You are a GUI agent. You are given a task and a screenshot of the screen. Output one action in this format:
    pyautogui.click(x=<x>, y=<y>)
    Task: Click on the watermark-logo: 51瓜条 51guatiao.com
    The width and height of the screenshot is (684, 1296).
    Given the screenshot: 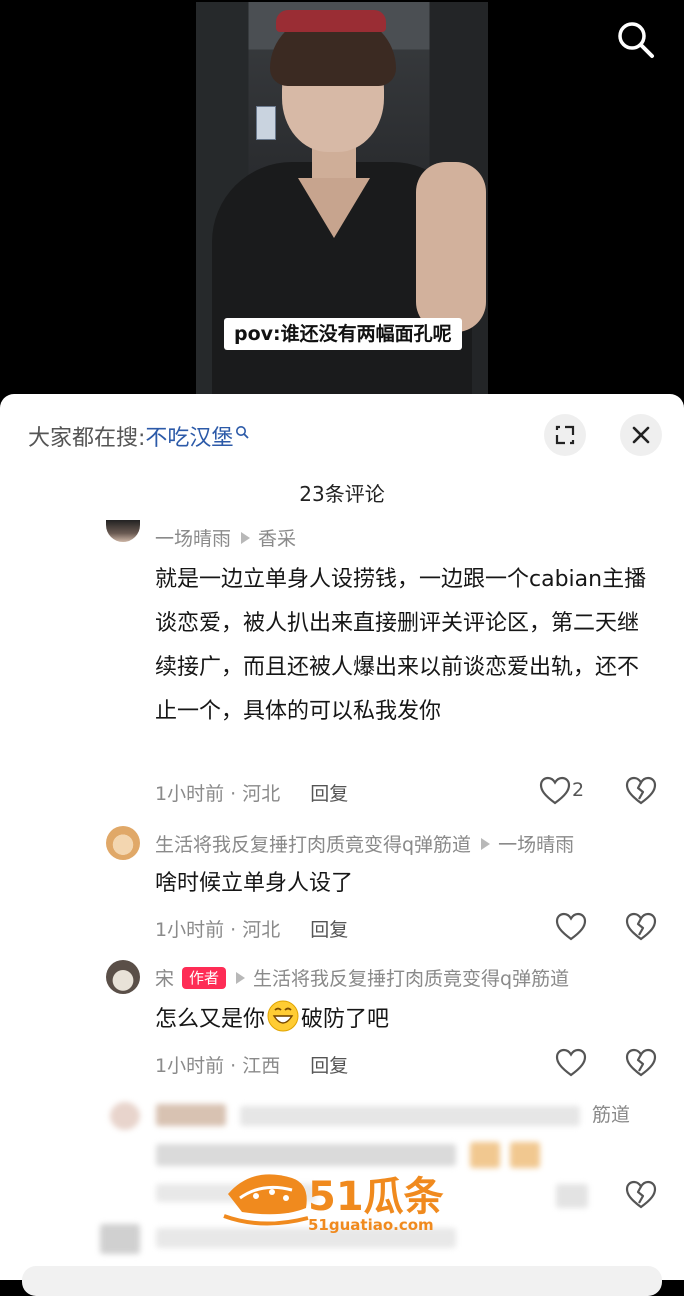 What is the action you would take?
    pyautogui.click(x=342, y=1202)
    